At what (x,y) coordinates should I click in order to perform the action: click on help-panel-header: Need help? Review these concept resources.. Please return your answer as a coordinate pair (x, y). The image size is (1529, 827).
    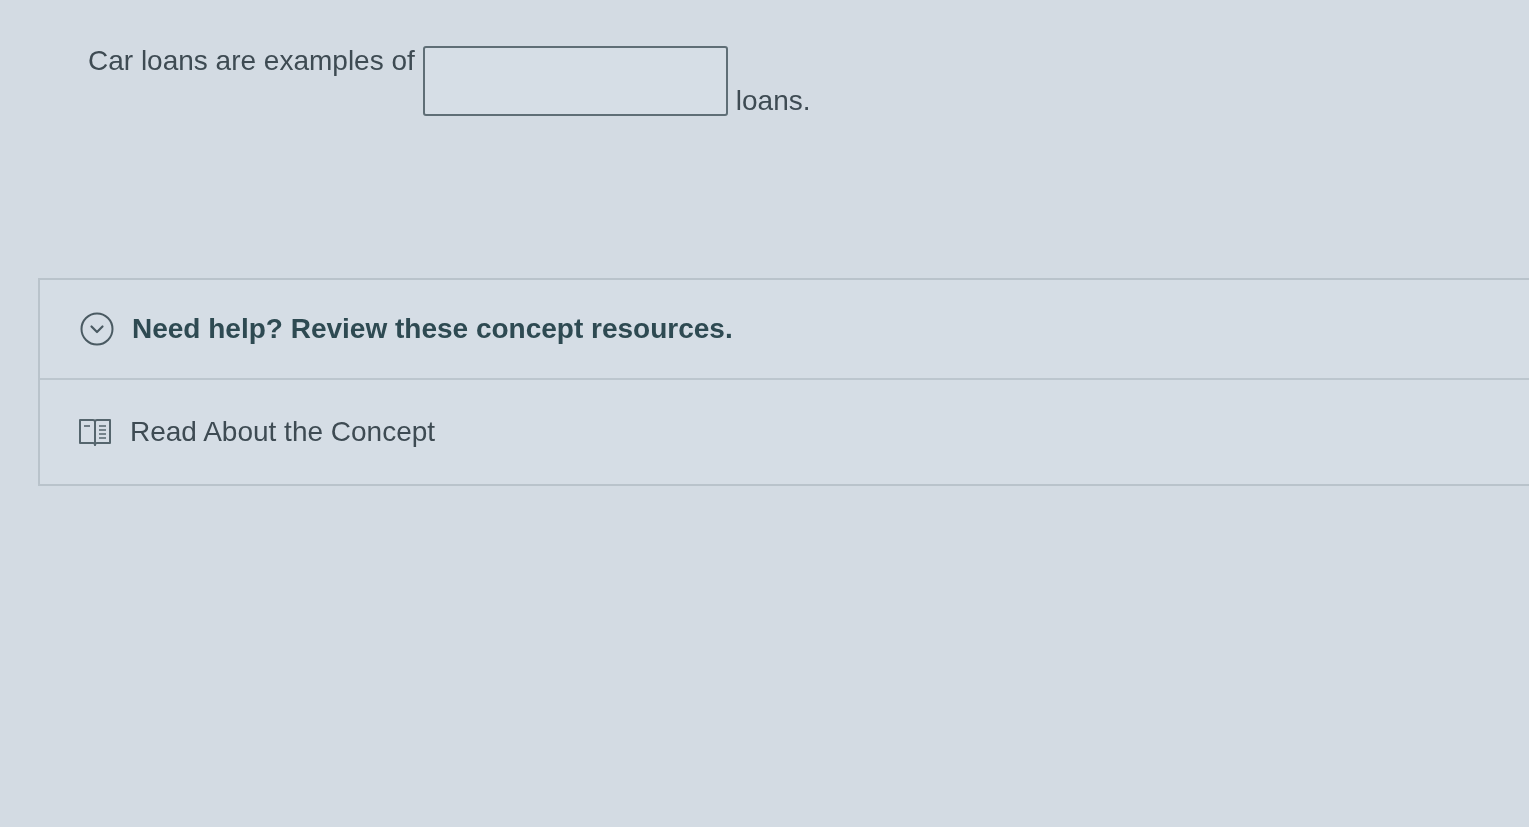
    Looking at the image, I should click on (784, 330).